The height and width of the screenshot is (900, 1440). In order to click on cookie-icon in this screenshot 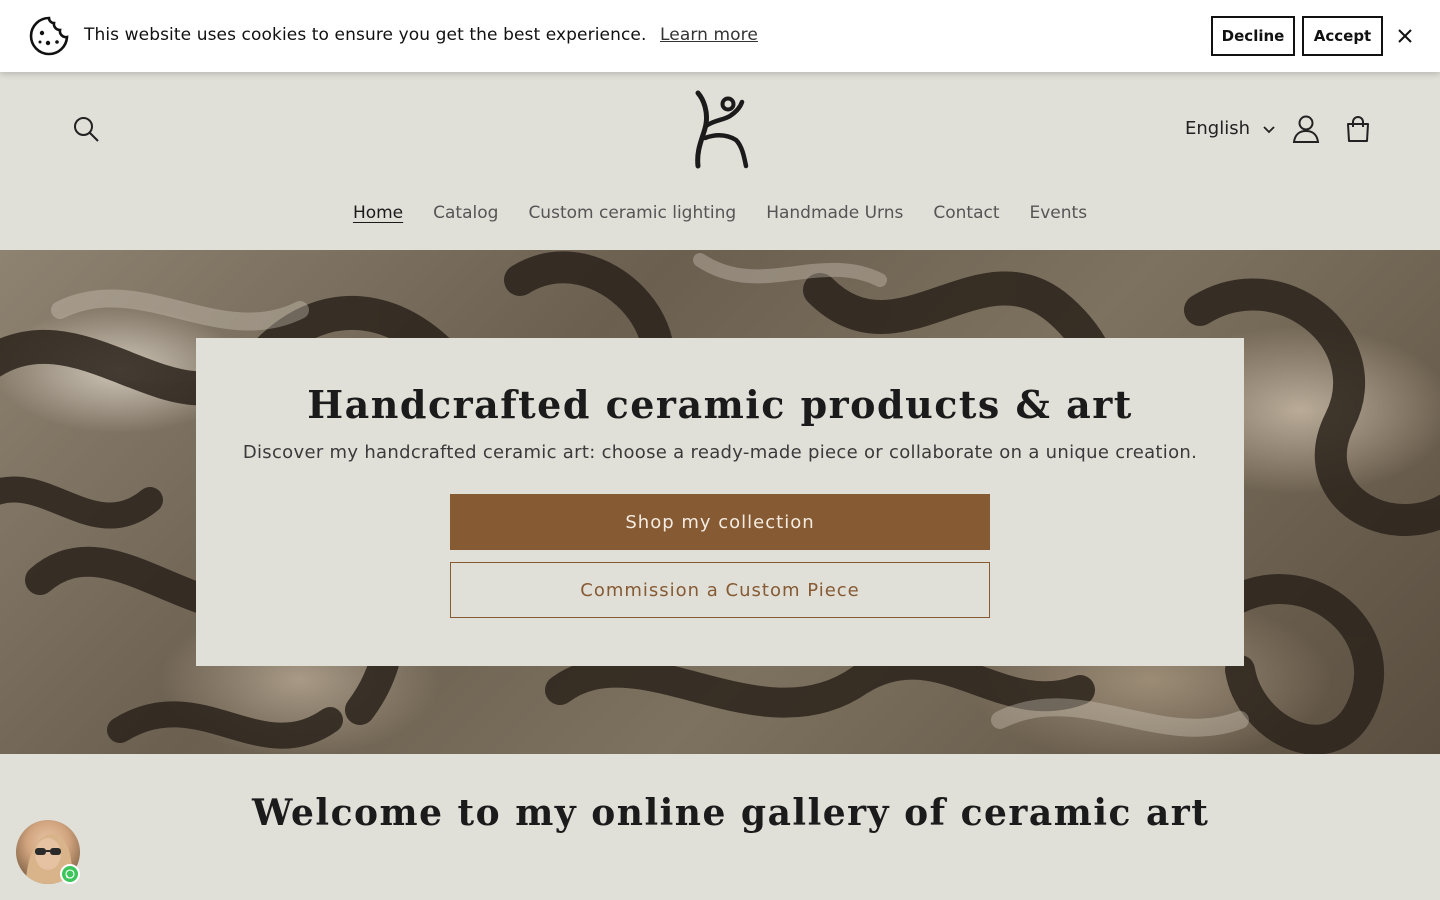, I will do `click(49, 36)`.